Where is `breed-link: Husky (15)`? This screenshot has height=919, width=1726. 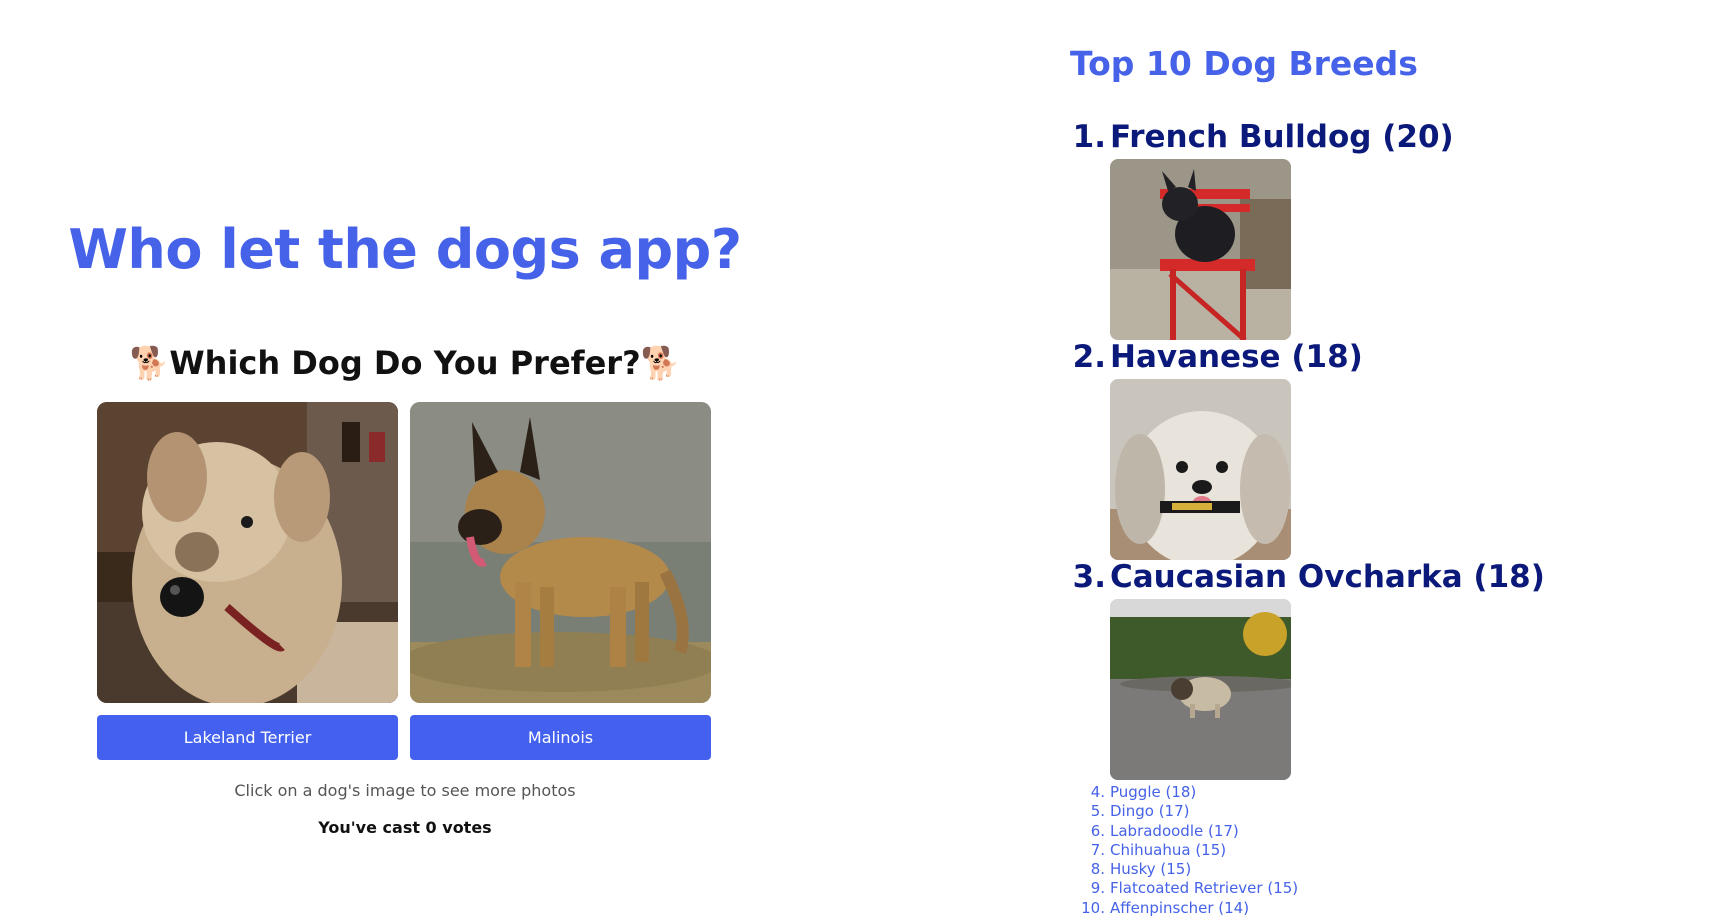
breed-link: Husky (15) is located at coordinates (1150, 869).